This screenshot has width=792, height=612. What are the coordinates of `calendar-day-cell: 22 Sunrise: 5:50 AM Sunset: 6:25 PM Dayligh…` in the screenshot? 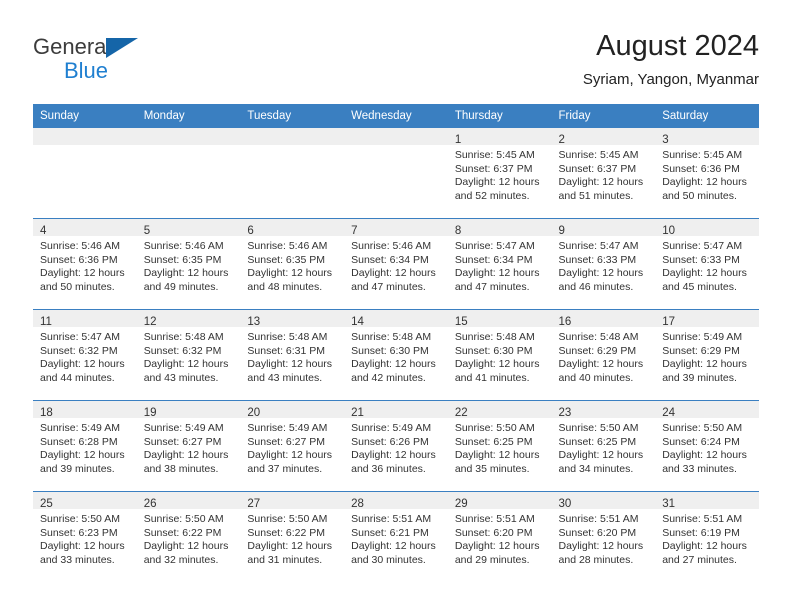 It's located at (499, 446).